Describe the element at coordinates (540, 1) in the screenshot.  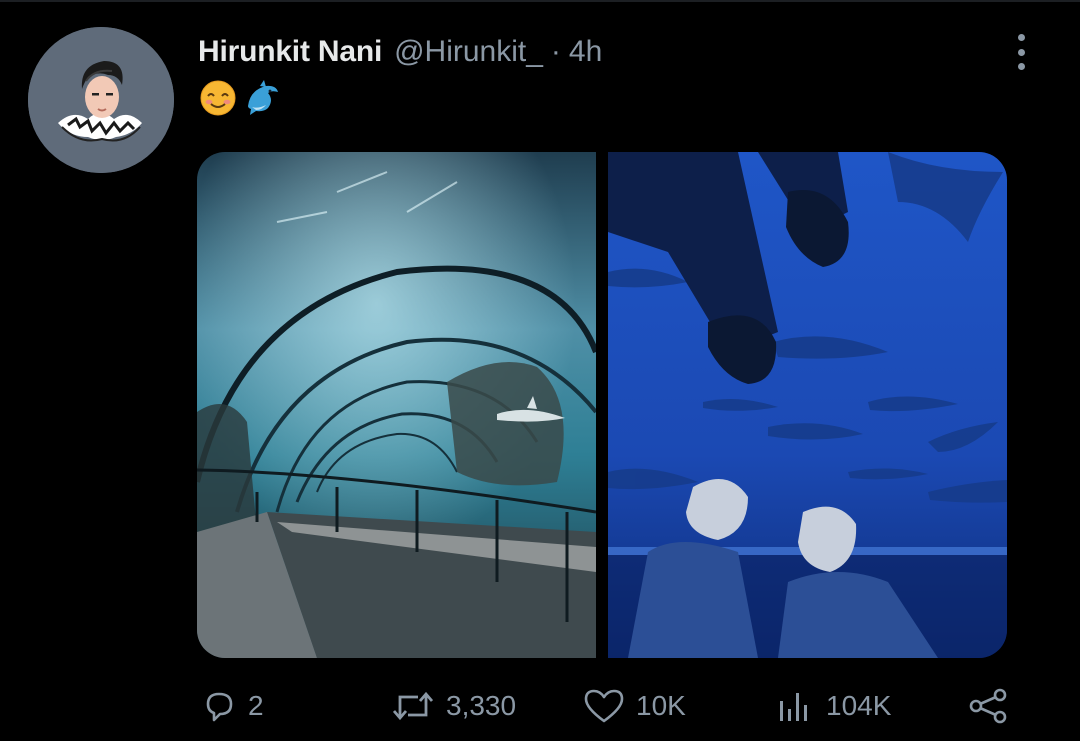
I see `top-divider` at that location.